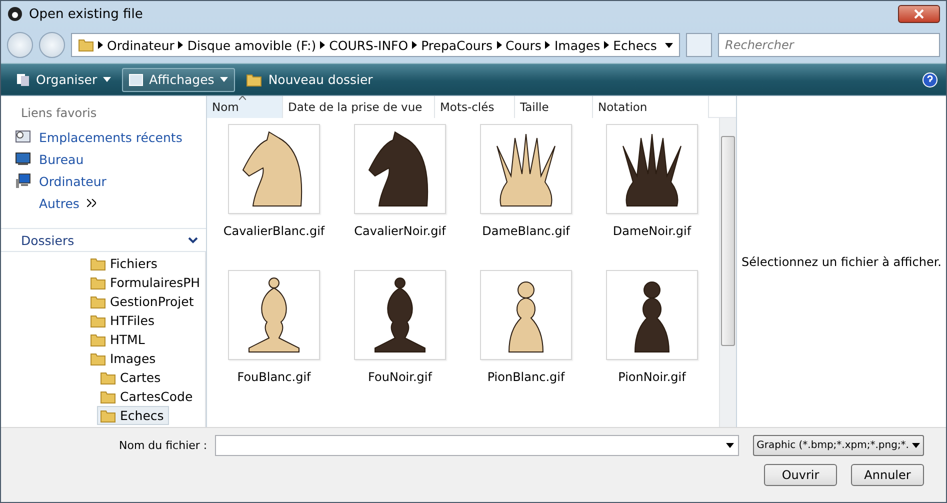  What do you see at coordinates (274, 377) in the screenshot?
I see `file-name: FouBlanc.gif` at bounding box center [274, 377].